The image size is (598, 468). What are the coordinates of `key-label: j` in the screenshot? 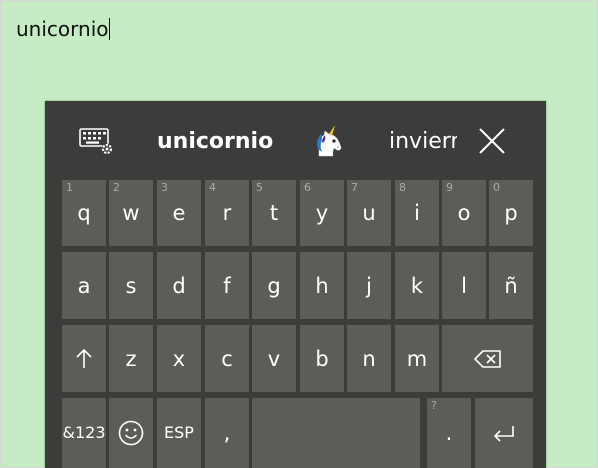 It's located at (369, 285).